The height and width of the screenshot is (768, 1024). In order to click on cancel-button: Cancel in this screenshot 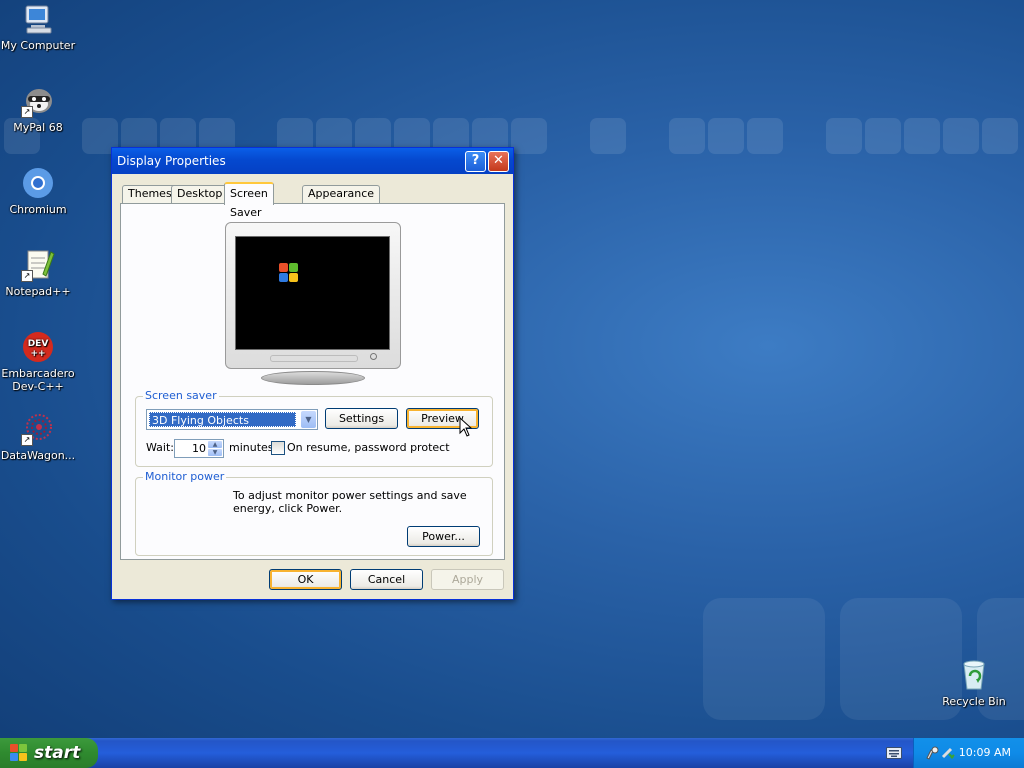, I will do `click(386, 579)`.